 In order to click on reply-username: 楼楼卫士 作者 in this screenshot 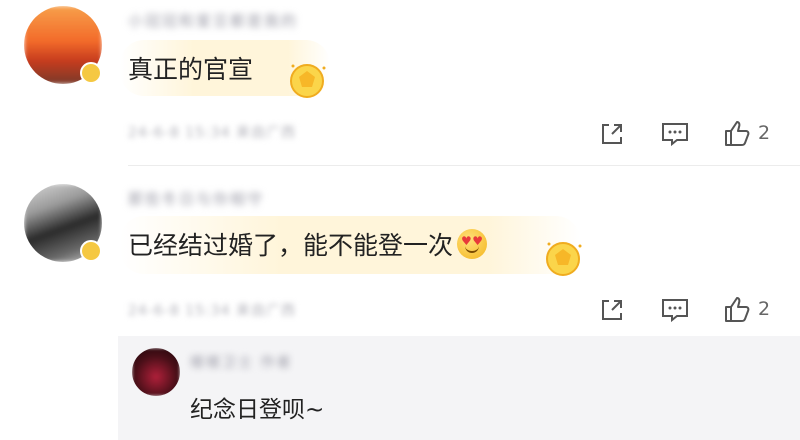, I will do `click(241, 363)`.